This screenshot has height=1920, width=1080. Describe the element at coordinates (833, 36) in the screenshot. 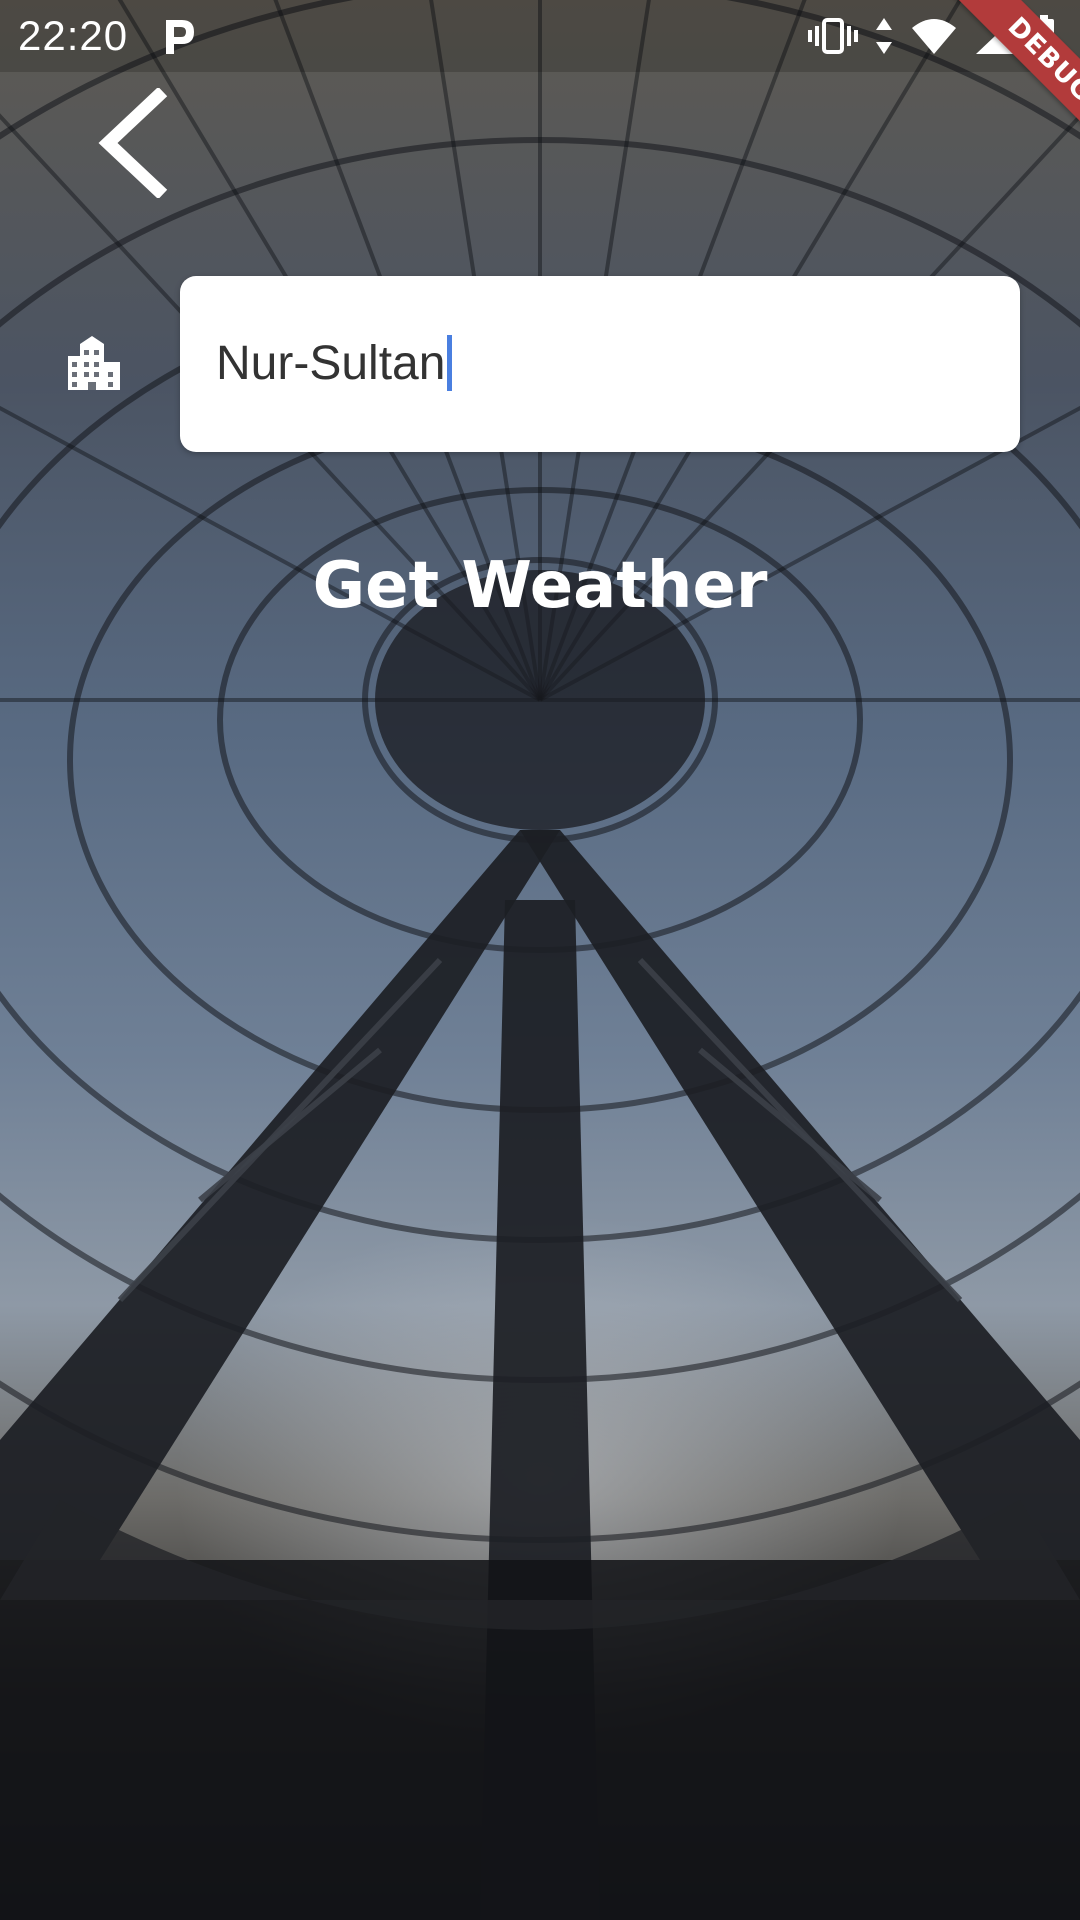

I see `vibrate-icon` at that location.